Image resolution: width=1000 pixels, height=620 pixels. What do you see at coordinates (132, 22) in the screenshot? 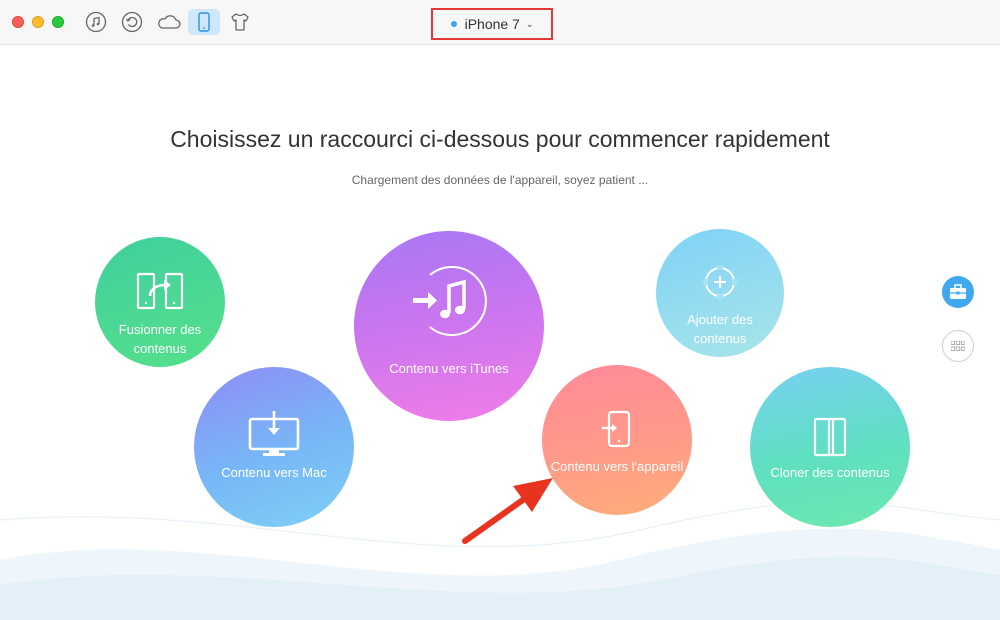
I see `history-icon` at bounding box center [132, 22].